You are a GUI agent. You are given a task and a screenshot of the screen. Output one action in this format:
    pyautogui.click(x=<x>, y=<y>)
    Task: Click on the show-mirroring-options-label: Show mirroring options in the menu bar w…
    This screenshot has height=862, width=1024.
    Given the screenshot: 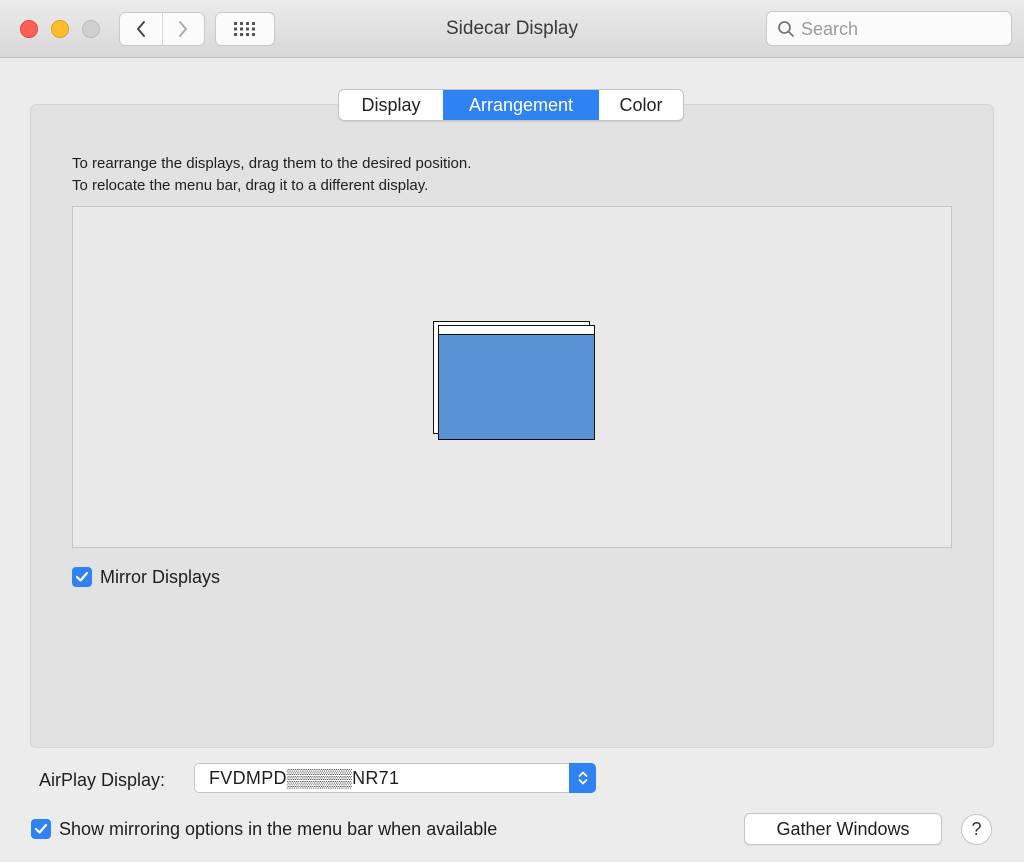 What is the action you would take?
    pyautogui.click(x=278, y=829)
    